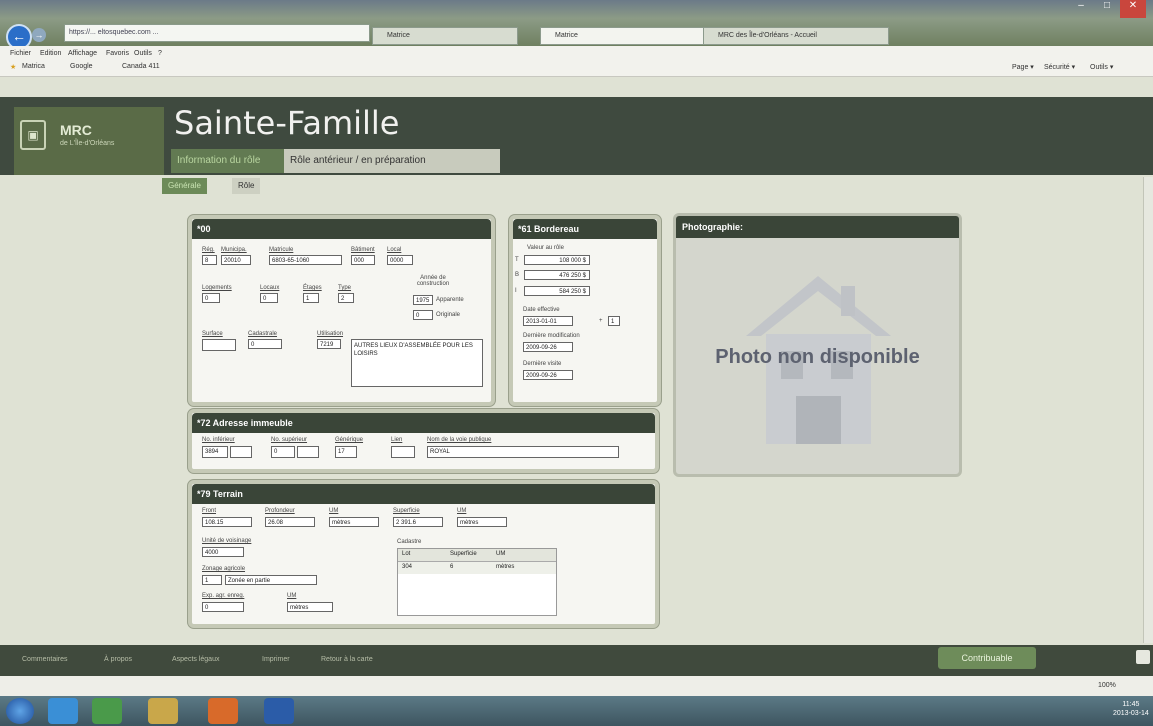 This screenshot has height=726, width=1153. What do you see at coordinates (39, 35) in the screenshot?
I see `forward-arrow-icon: →` at bounding box center [39, 35].